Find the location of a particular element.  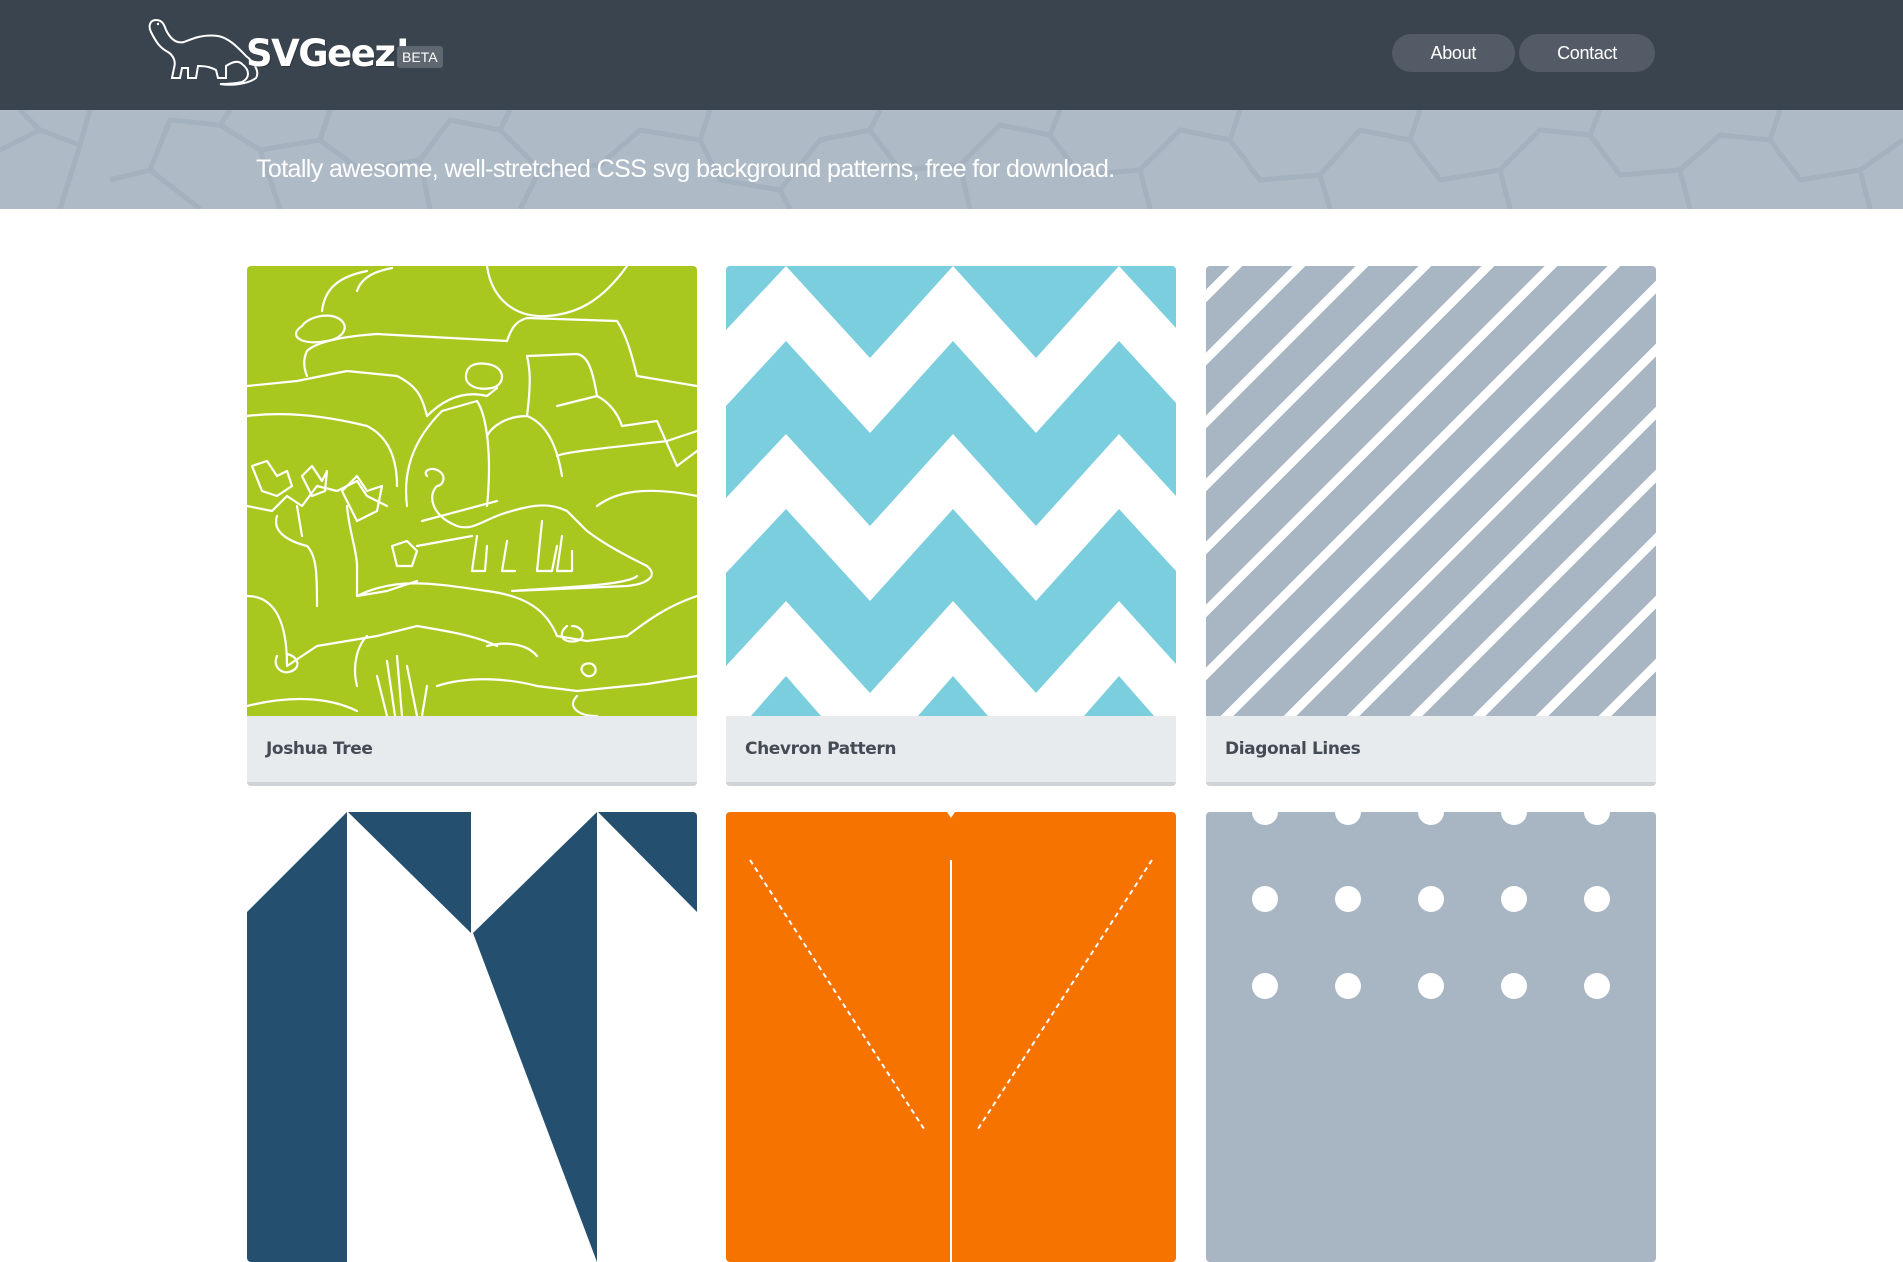

pattern-card-dashed-rays is located at coordinates (951, 1037).